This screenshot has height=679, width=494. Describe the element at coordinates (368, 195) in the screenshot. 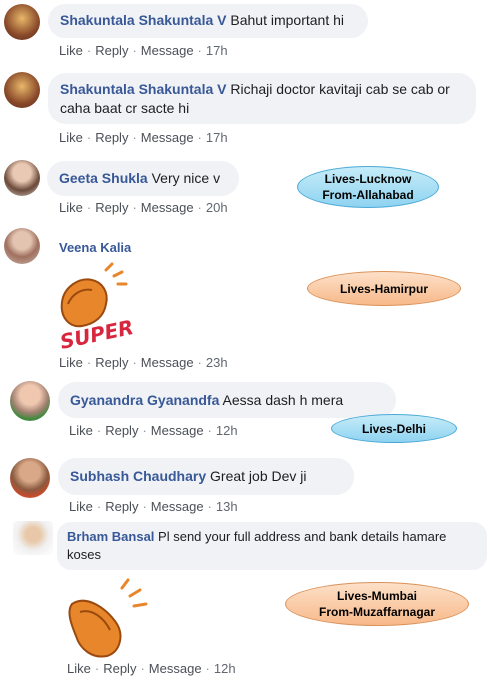

I see `tag-line: From-Allahabad` at that location.